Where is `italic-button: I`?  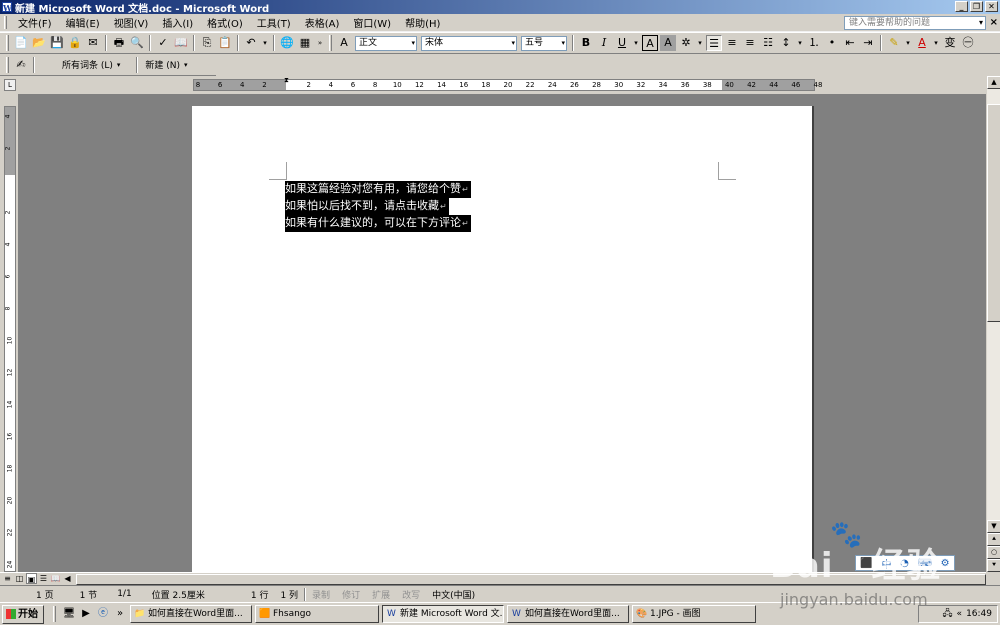
italic-button: I is located at coordinates (604, 43).